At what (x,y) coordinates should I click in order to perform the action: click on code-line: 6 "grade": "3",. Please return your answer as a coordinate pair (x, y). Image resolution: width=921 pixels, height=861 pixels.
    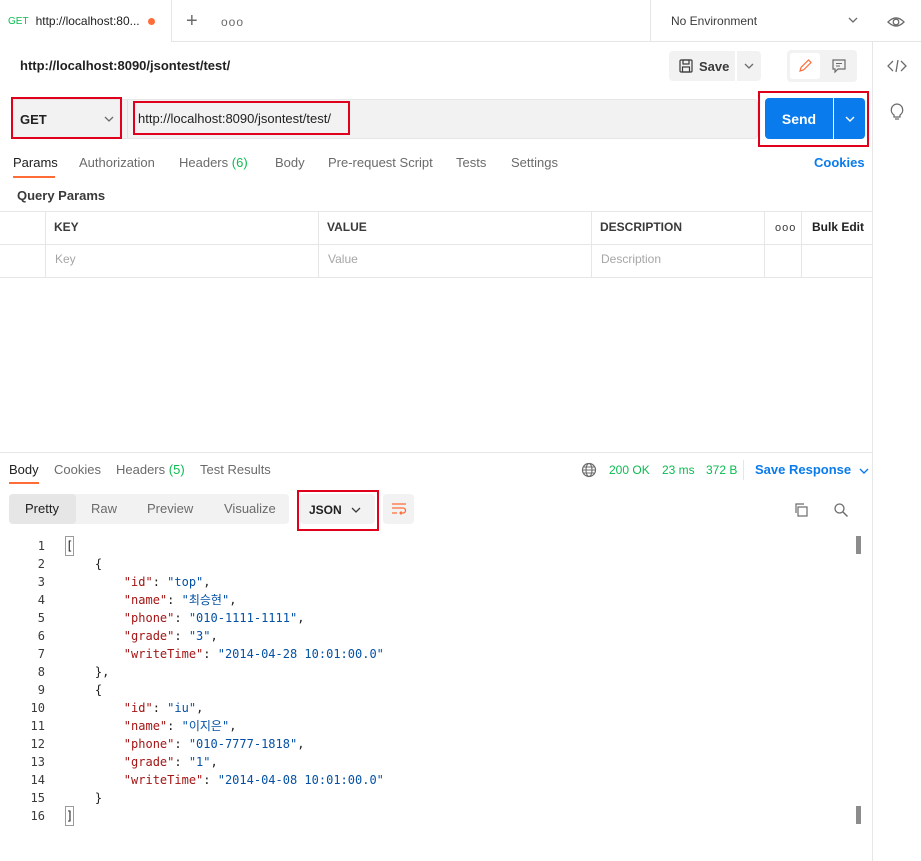
    Looking at the image, I should click on (428, 636).